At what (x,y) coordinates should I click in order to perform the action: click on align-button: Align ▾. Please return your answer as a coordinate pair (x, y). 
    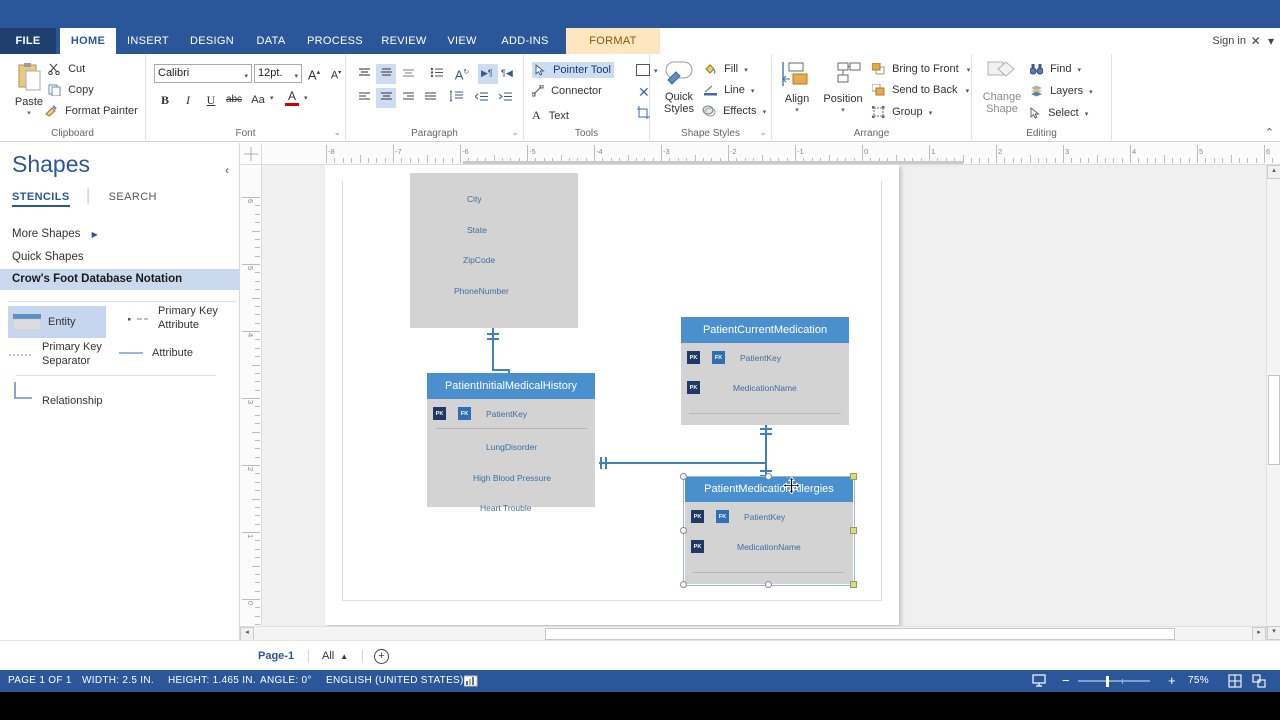
    Looking at the image, I should click on (797, 89).